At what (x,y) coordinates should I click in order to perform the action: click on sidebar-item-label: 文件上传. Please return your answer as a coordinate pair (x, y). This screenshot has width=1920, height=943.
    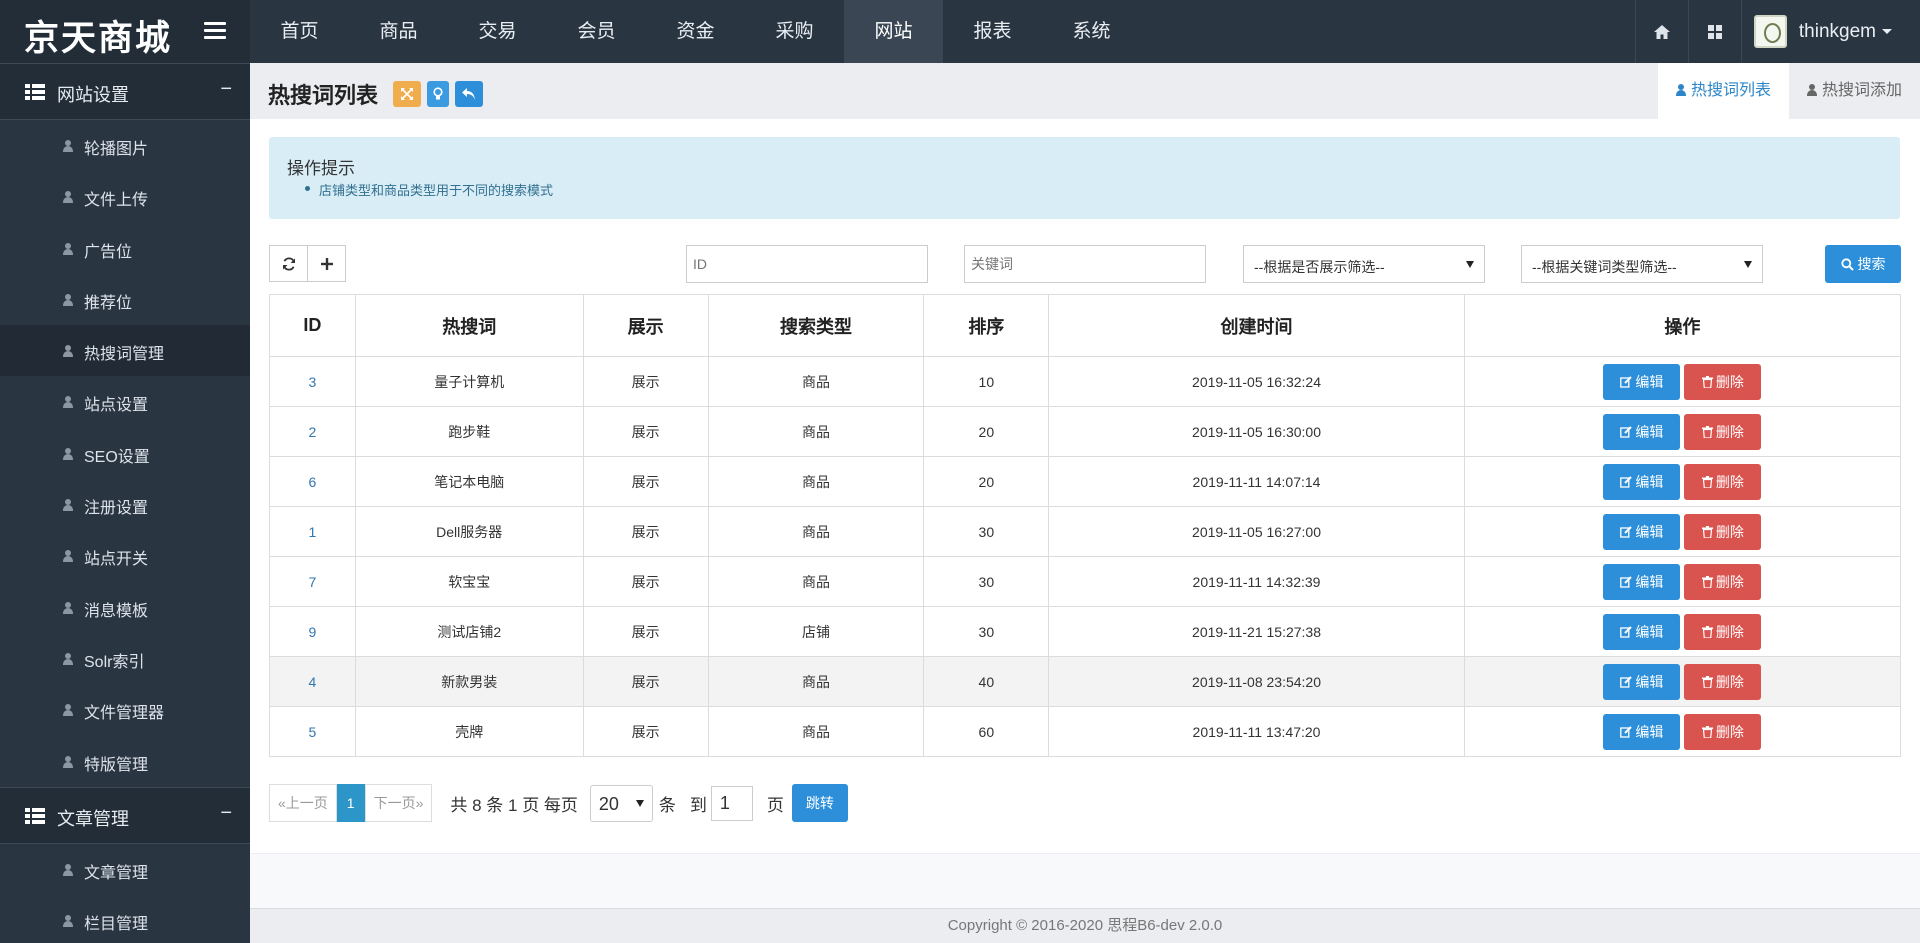
    Looking at the image, I should click on (116, 201).